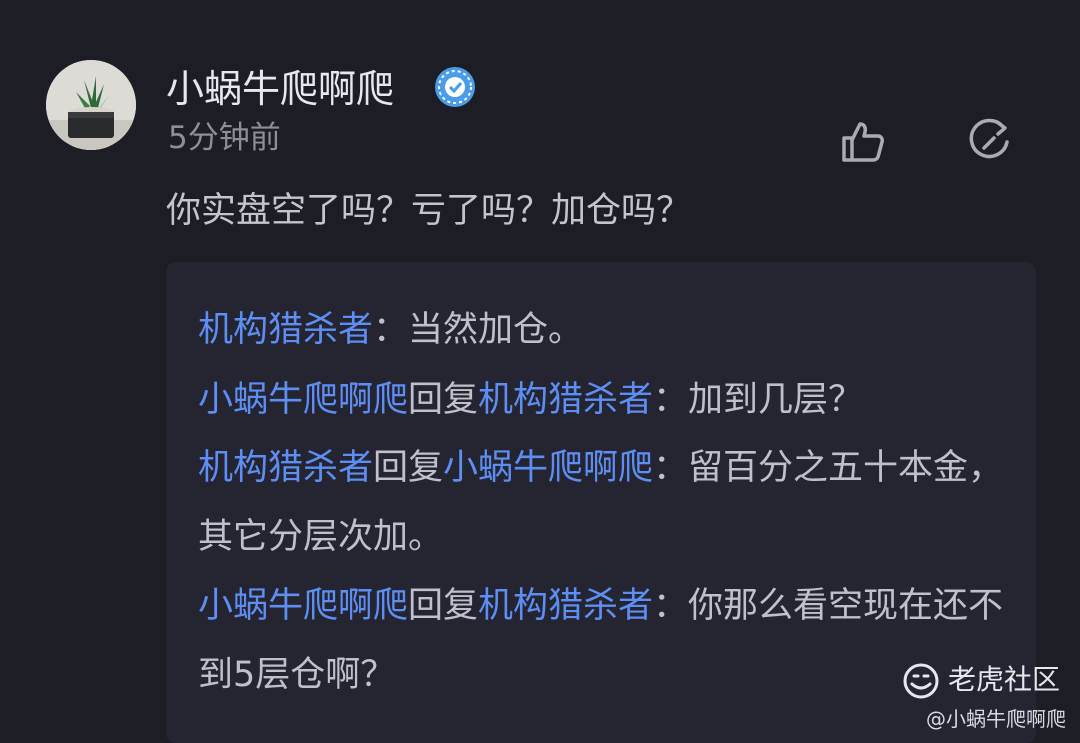  What do you see at coordinates (429, 211) in the screenshot?
I see `comment-content: 你实盘空了吗？亏了吗？加仓吗？` at bounding box center [429, 211].